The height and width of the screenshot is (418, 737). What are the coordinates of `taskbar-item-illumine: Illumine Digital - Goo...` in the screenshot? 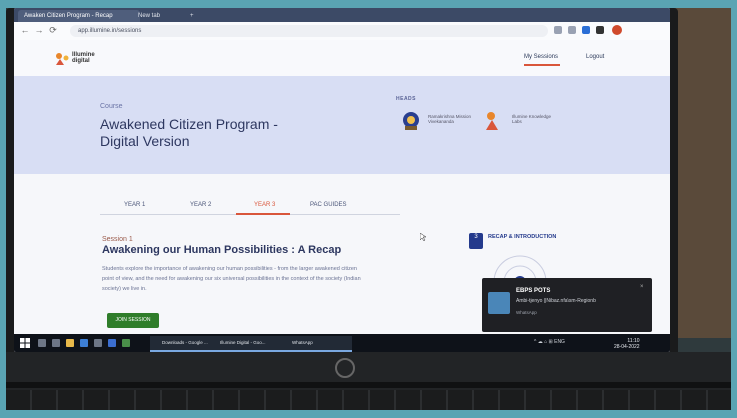 It's located at (248, 344).